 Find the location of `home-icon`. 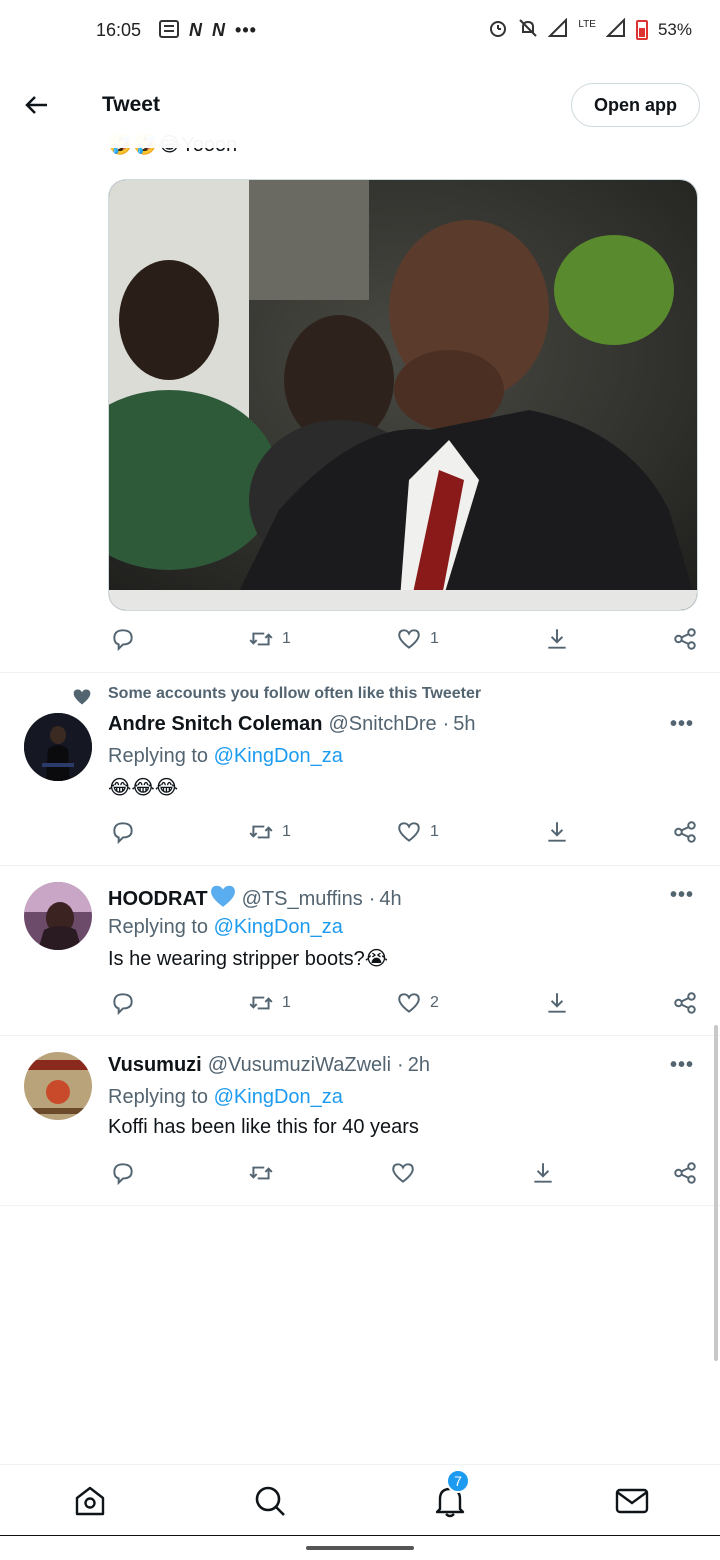

home-icon is located at coordinates (90, 1501).